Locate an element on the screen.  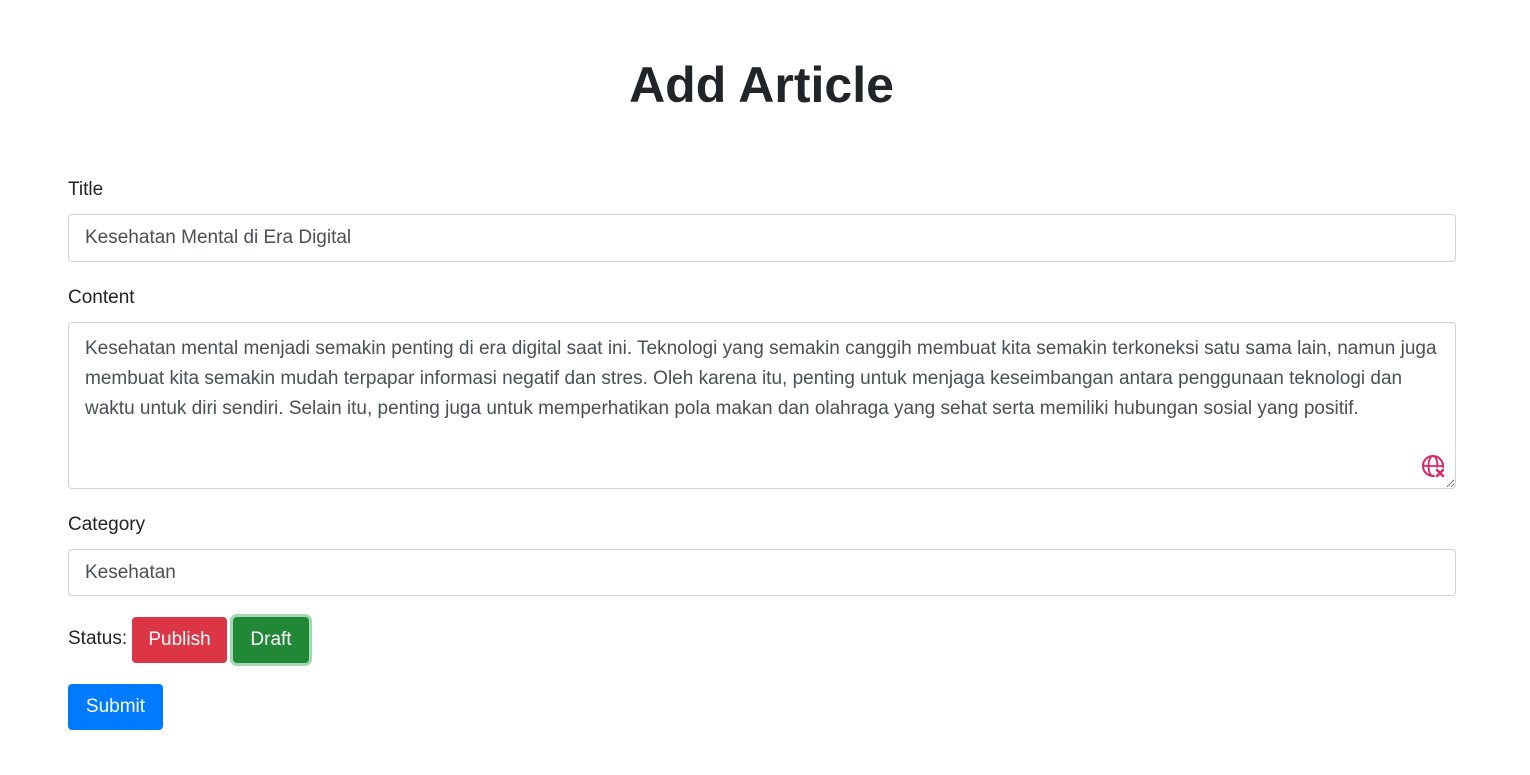
title-label: Title is located at coordinates (86, 189).